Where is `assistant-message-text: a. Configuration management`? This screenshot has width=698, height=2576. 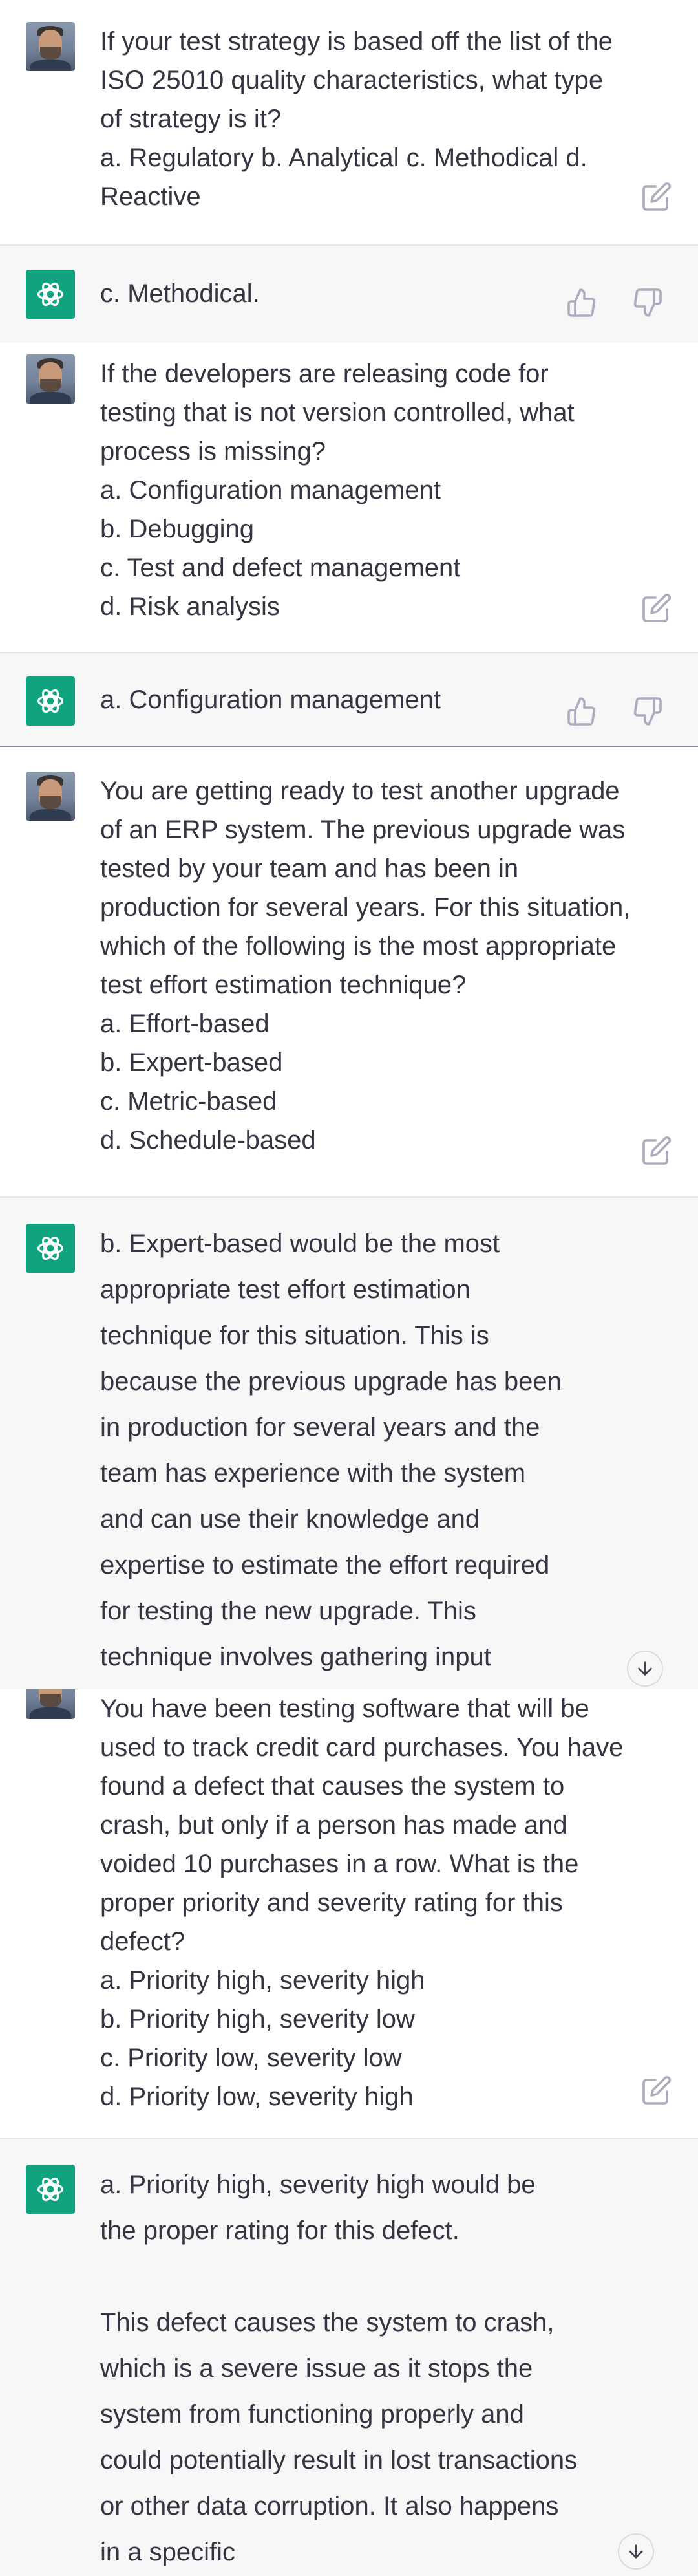 assistant-message-text: a. Configuration management is located at coordinates (270, 700).